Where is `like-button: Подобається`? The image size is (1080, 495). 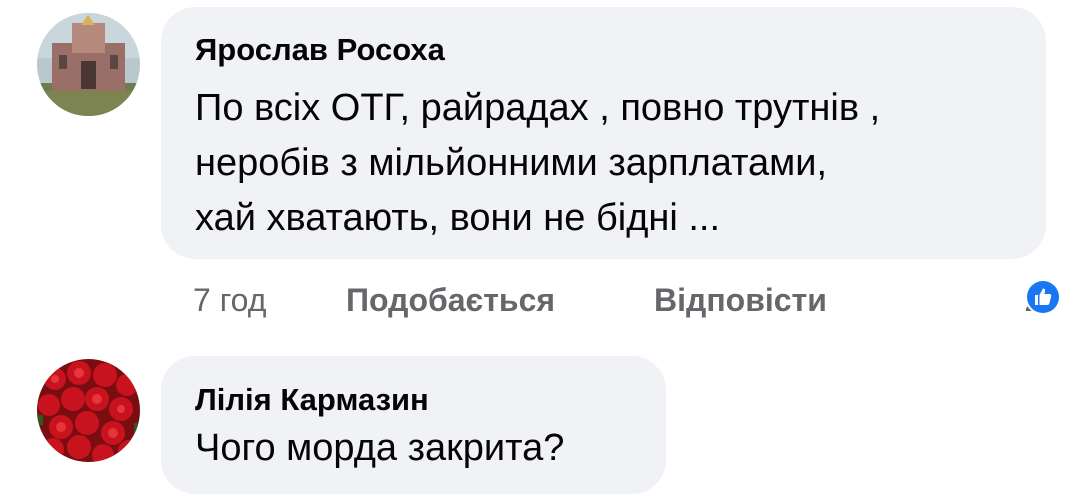 like-button: Подобається is located at coordinates (450, 300).